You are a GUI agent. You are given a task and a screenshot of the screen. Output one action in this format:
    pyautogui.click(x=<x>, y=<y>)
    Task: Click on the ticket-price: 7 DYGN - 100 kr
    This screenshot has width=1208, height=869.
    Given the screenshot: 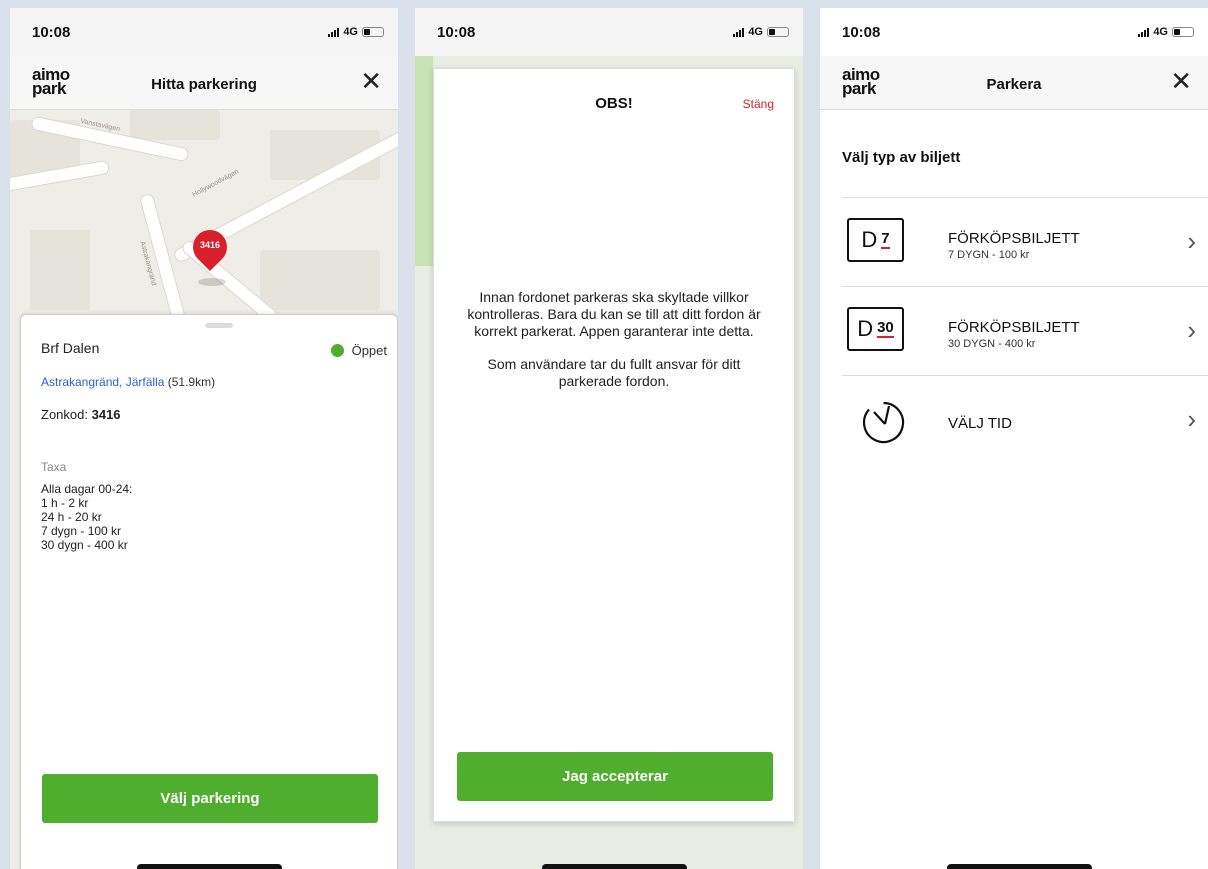 What is the action you would take?
    pyautogui.click(x=989, y=255)
    